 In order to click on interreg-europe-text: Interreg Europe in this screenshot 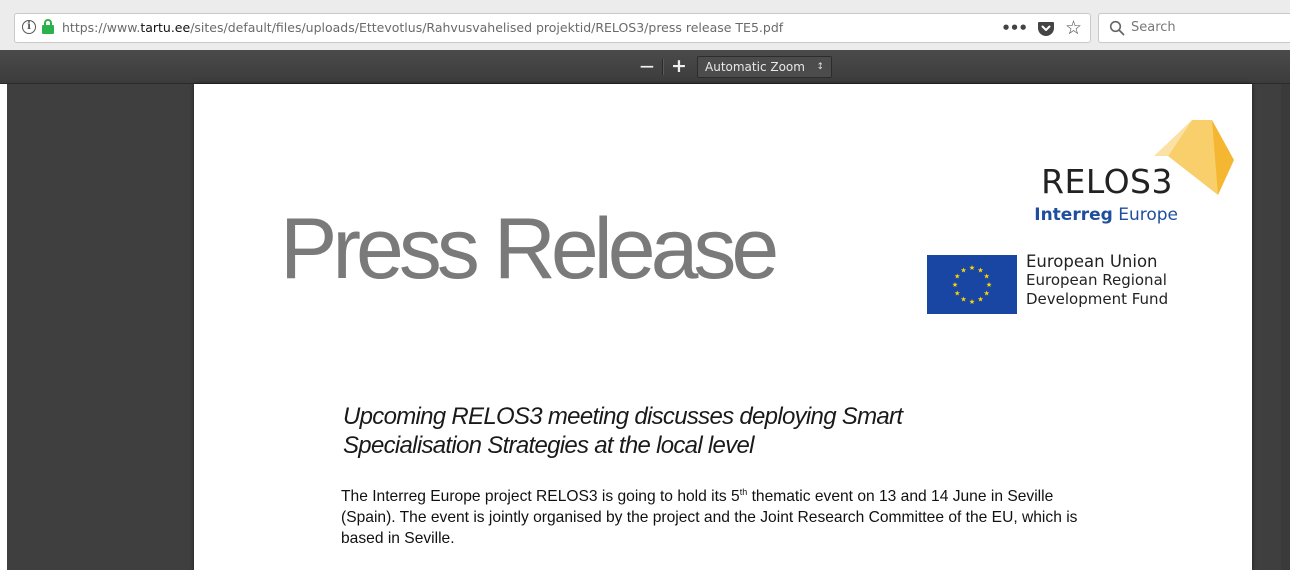, I will do `click(1106, 215)`.